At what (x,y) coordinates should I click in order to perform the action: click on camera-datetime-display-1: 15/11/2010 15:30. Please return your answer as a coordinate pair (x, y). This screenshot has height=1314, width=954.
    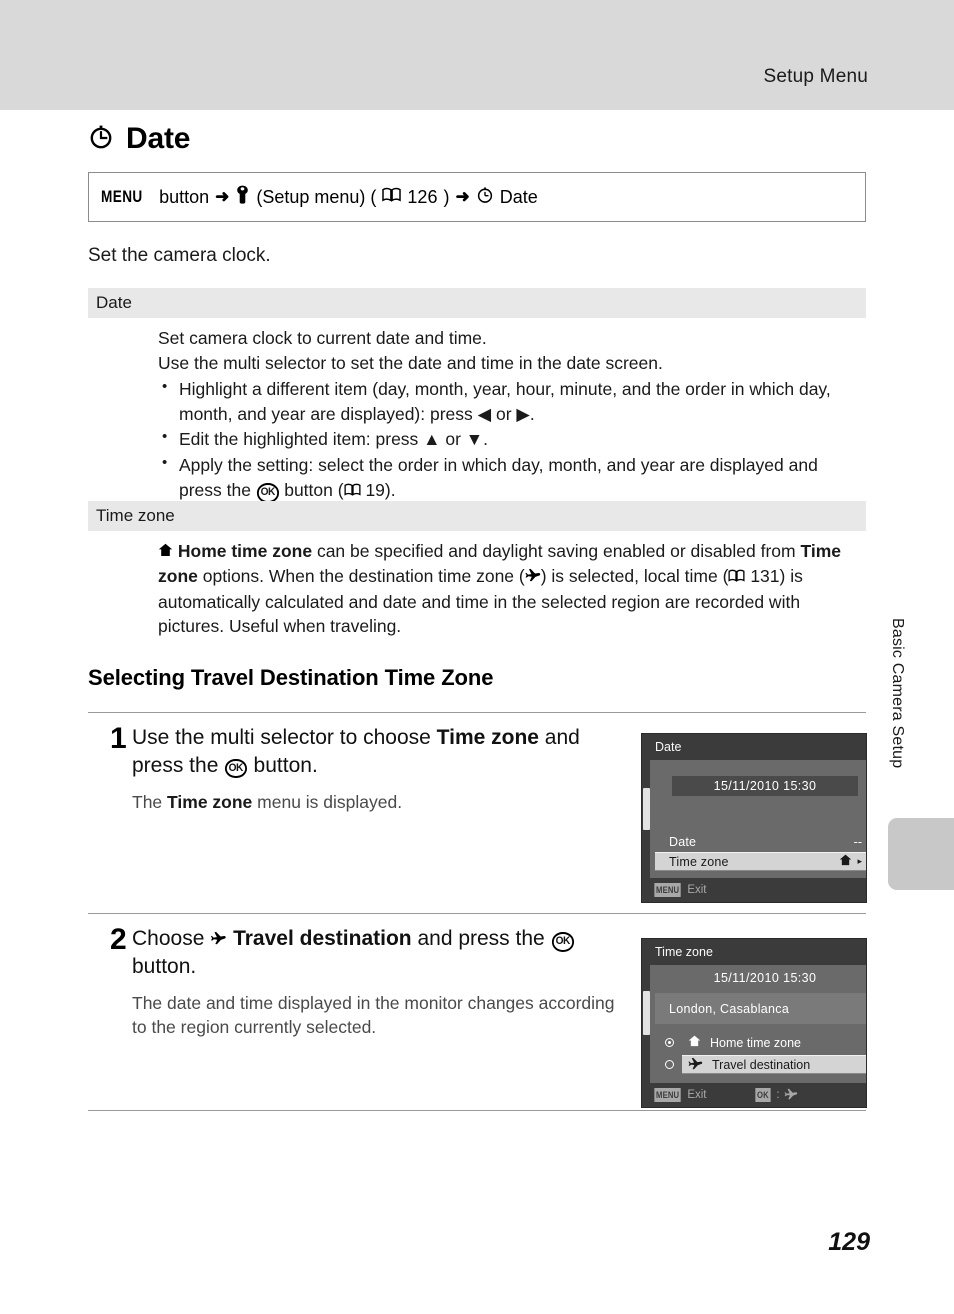
    Looking at the image, I should click on (765, 786).